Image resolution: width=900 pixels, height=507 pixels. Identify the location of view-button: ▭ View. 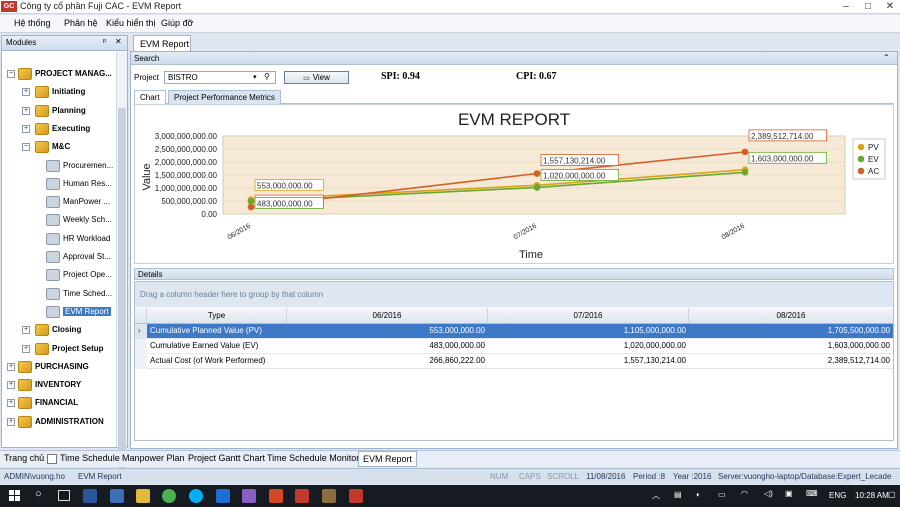
(316, 77).